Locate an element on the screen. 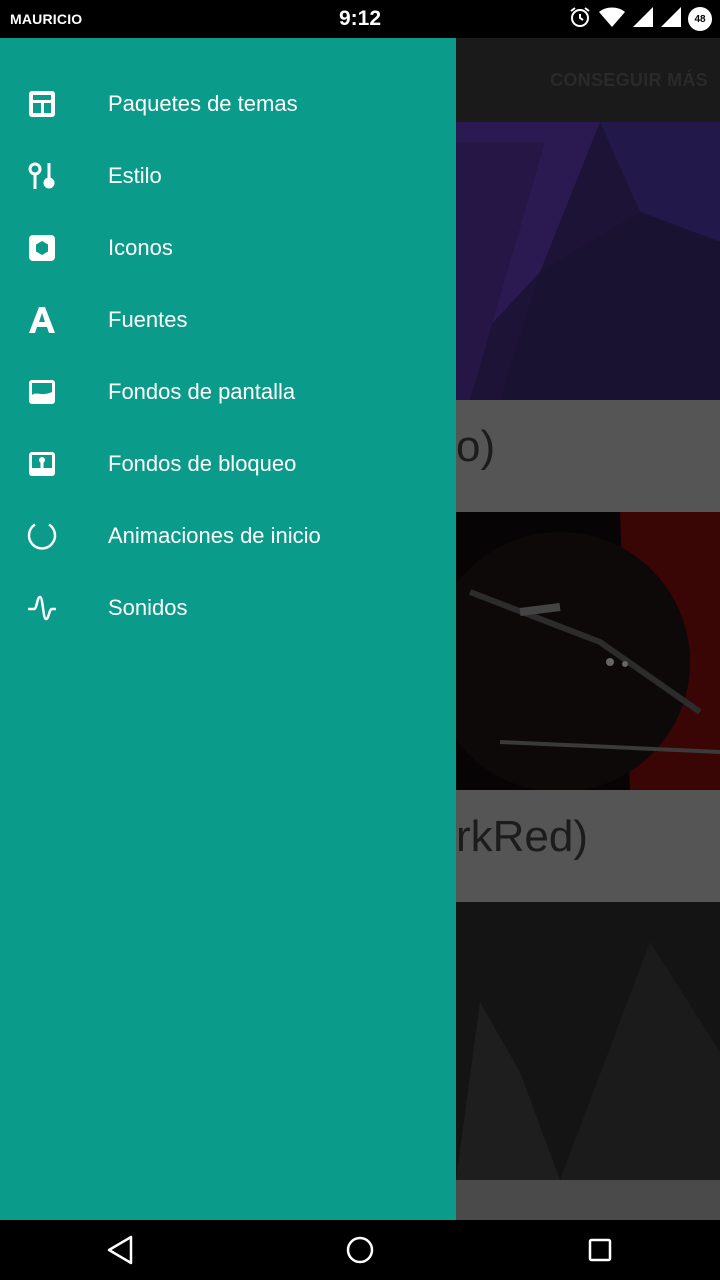 The image size is (720, 1280). alarm-icon is located at coordinates (580, 19).